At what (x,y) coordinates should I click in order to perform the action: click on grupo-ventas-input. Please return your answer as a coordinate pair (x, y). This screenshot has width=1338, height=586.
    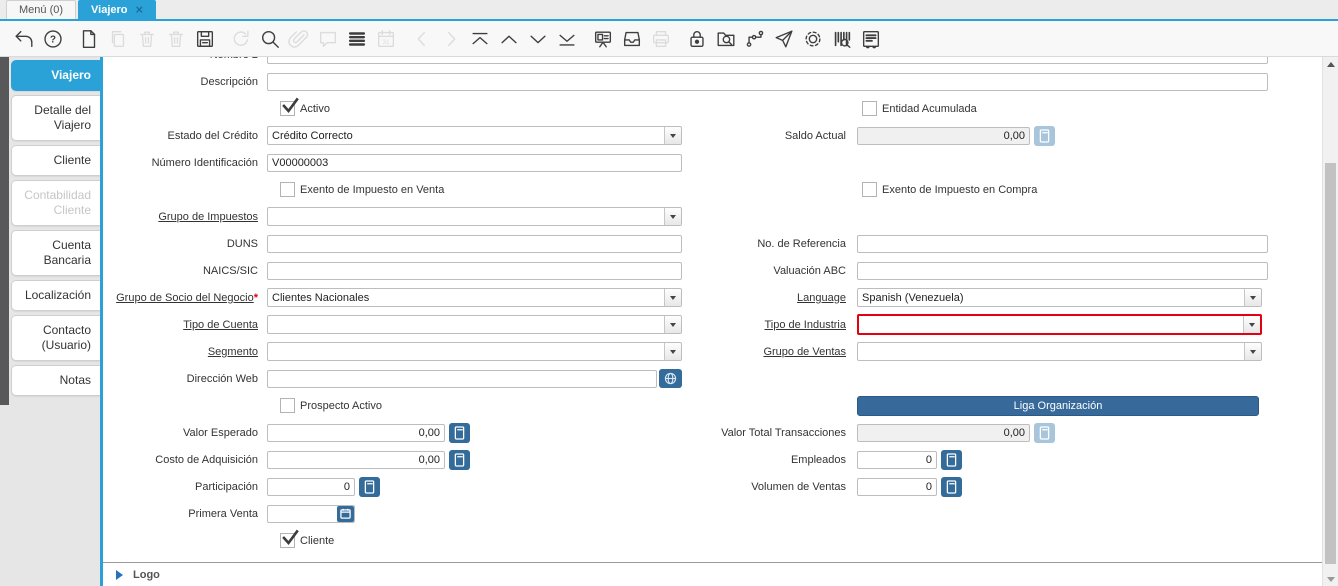
    Looking at the image, I should click on (1051, 351).